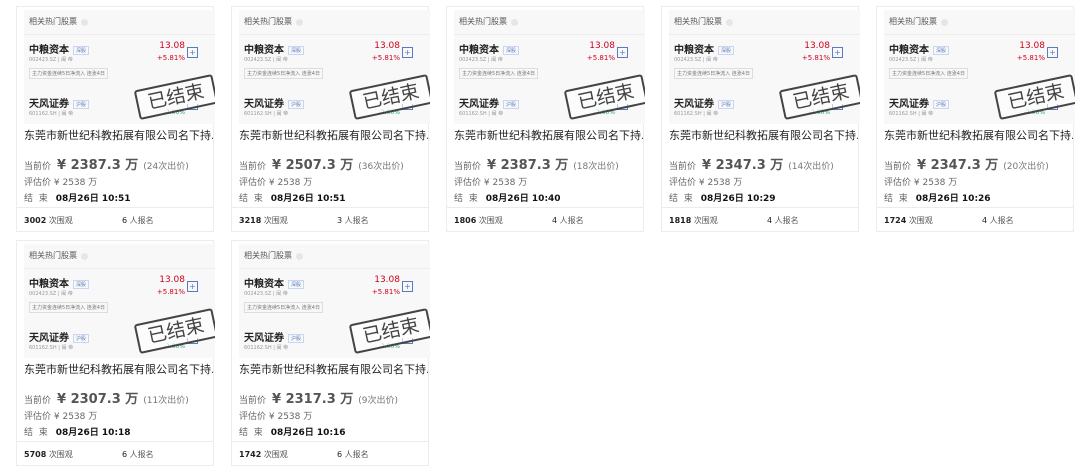 This screenshot has width=1080, height=473. I want to click on end-time-row: 结 束 08月26日 10:18, so click(77, 431).